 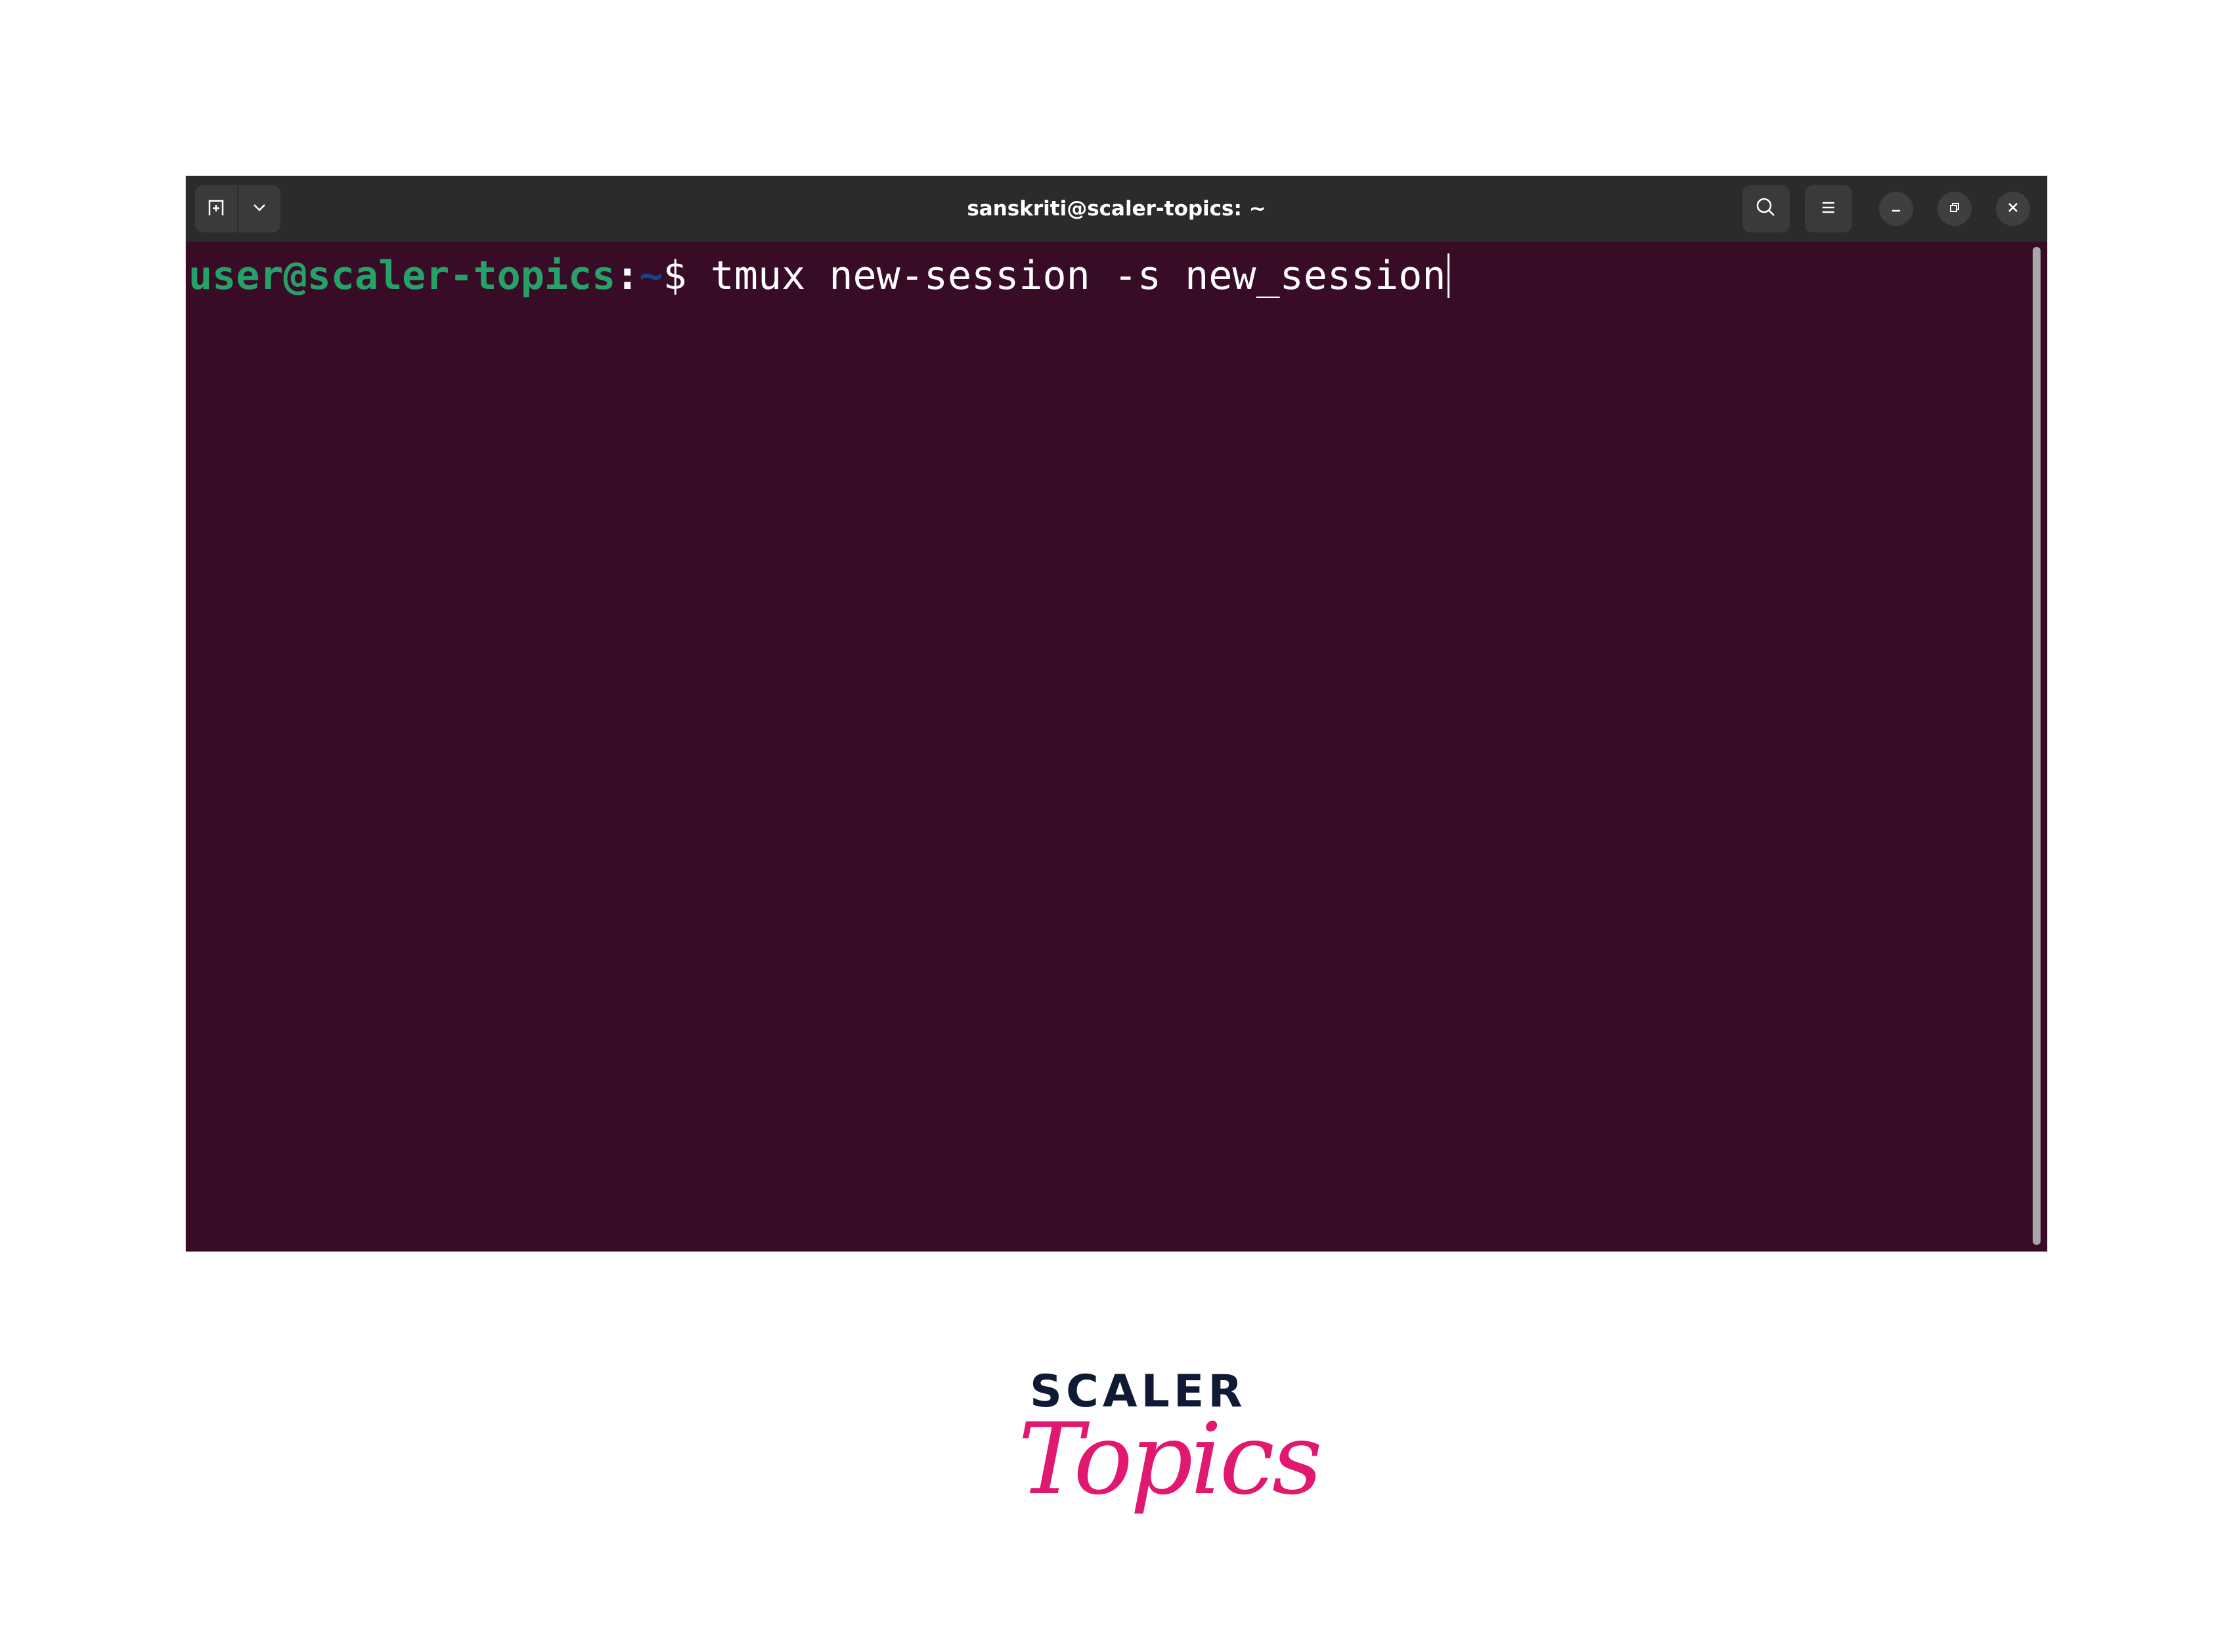 I want to click on restore-button, so click(x=1955, y=209).